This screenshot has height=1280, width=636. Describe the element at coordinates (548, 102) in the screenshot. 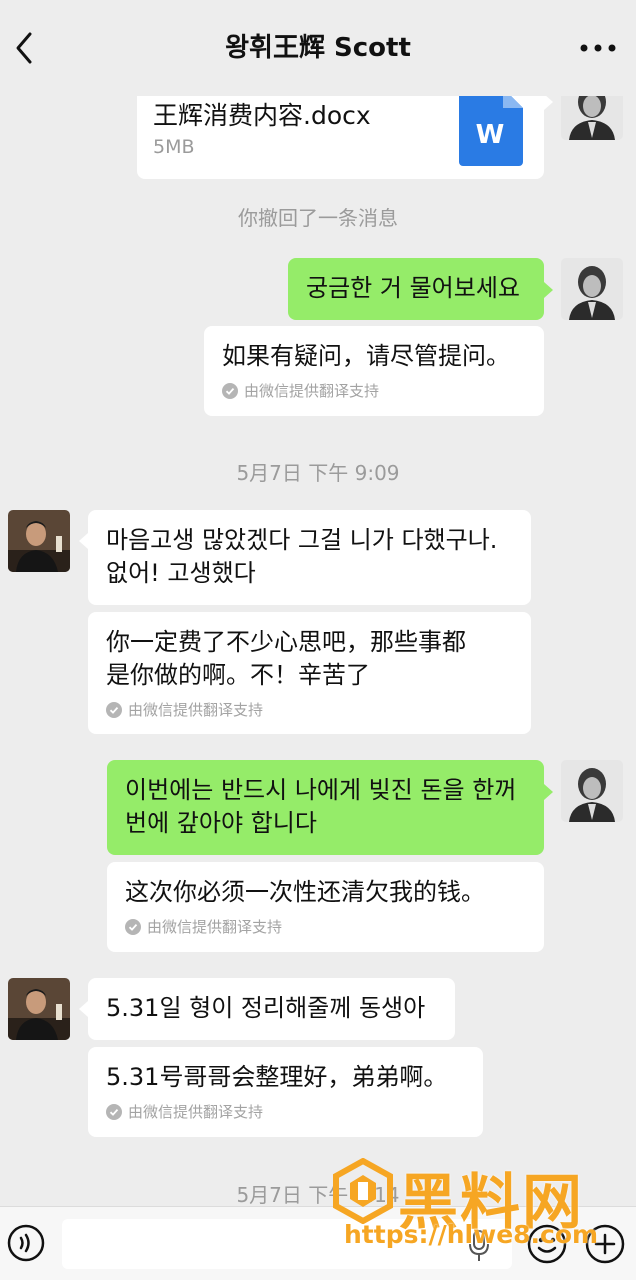

I see `file-bubble-tail` at that location.